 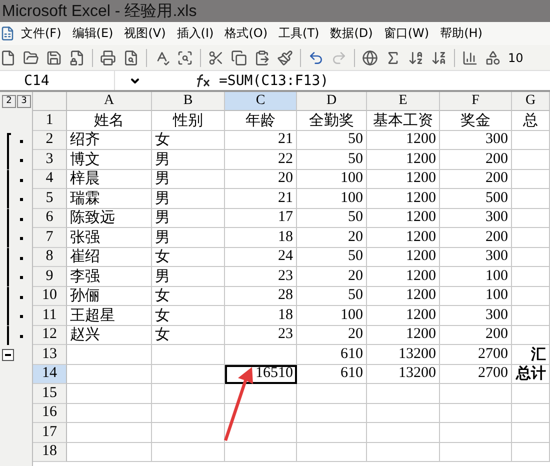 I want to click on outline-level-button: 2, so click(x=9, y=101).